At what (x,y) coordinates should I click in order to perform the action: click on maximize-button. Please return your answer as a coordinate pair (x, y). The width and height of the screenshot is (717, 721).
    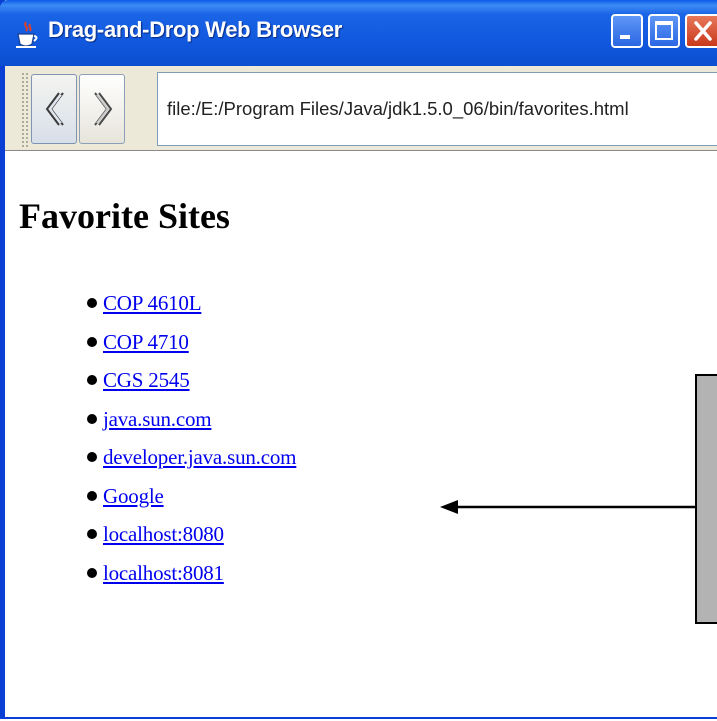
    Looking at the image, I should click on (664, 31).